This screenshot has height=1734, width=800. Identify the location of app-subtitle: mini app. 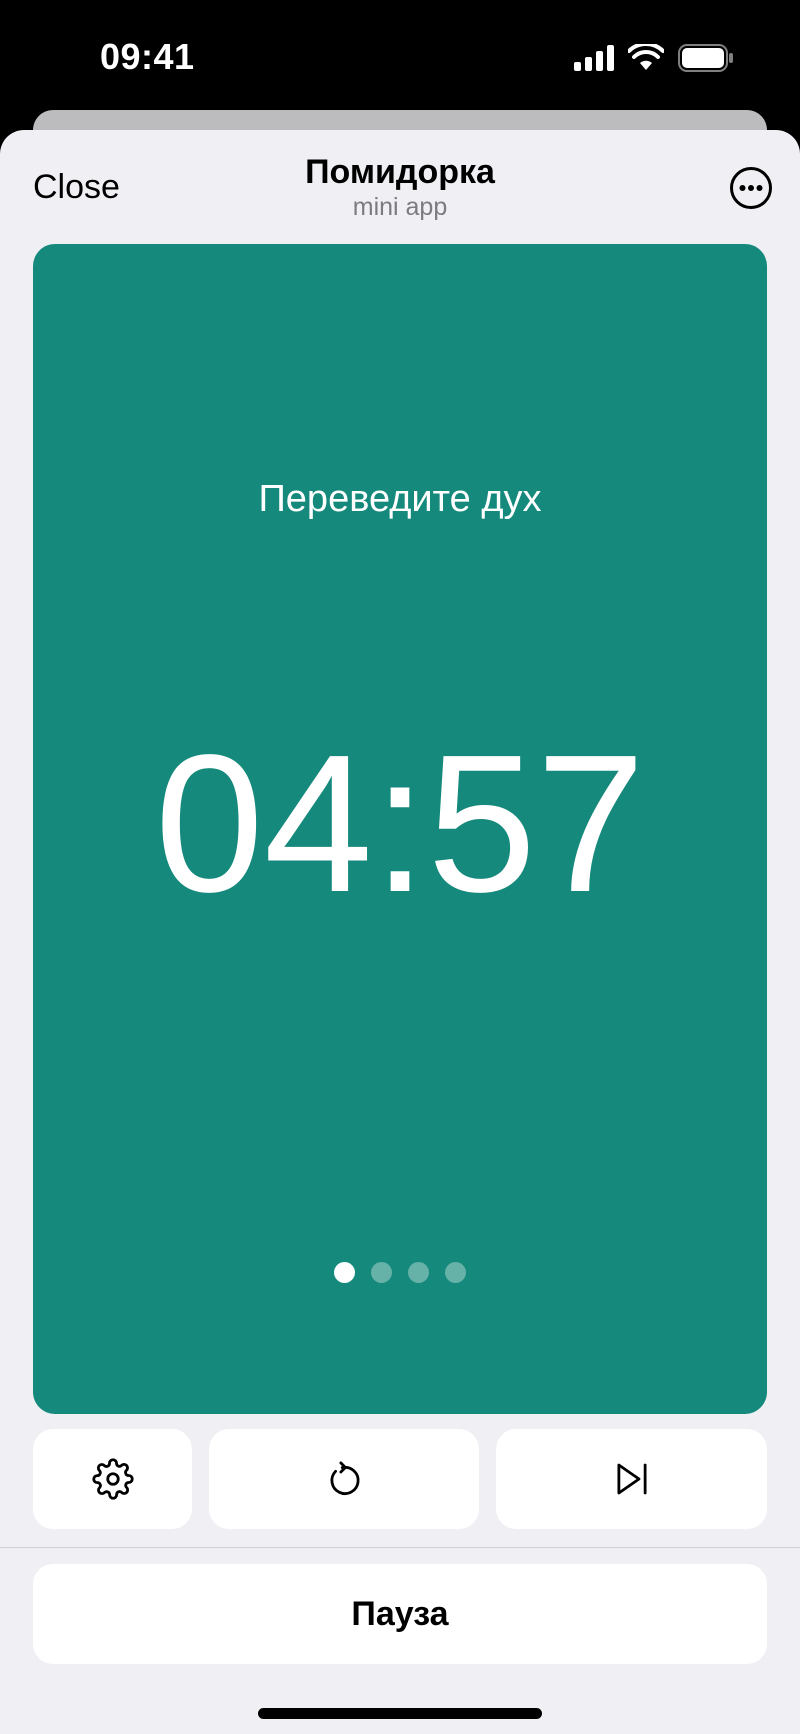
(400, 207).